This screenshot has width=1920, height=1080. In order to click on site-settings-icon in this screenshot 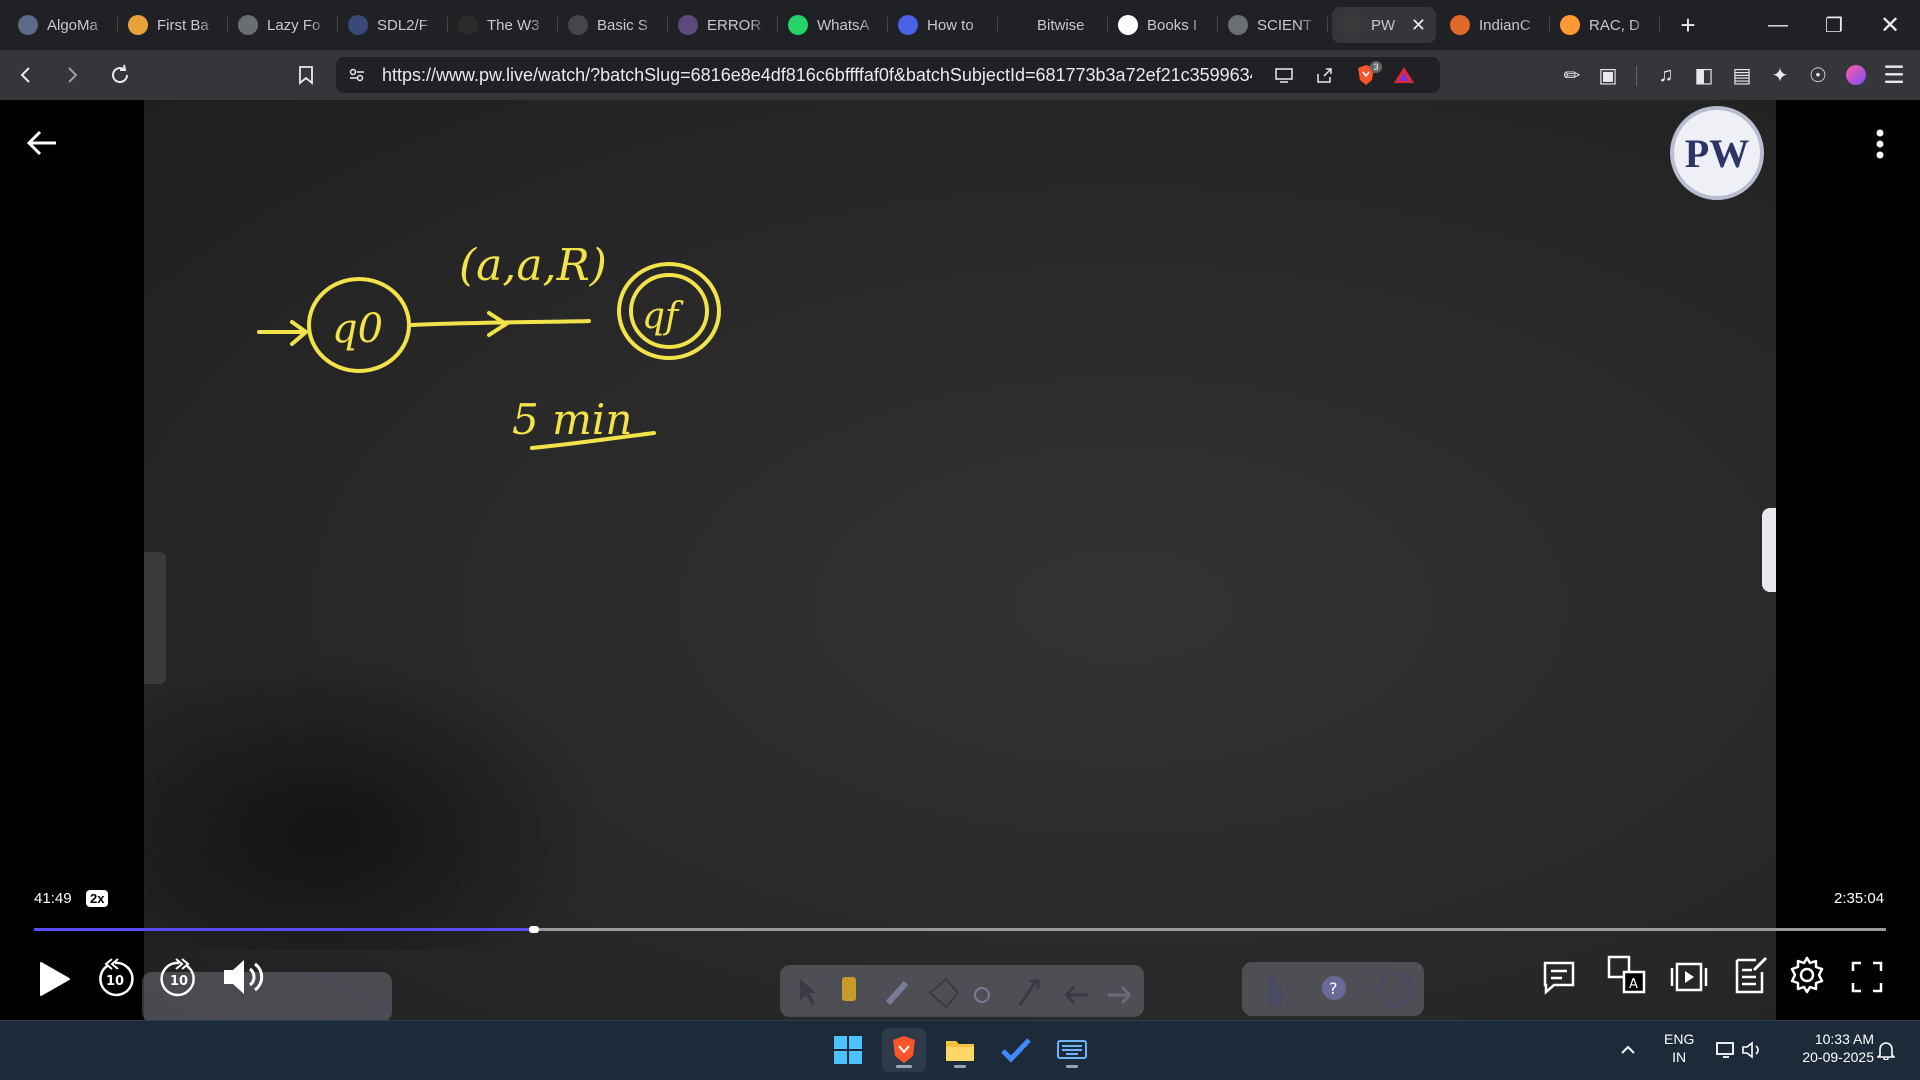, I will do `click(357, 75)`.